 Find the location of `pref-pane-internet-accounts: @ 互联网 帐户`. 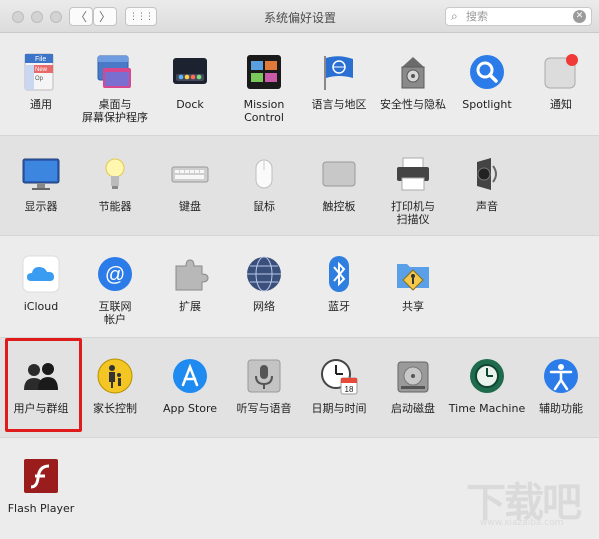

pref-pane-internet-accounts: @ 互联网 帐户 is located at coordinates (115, 286).